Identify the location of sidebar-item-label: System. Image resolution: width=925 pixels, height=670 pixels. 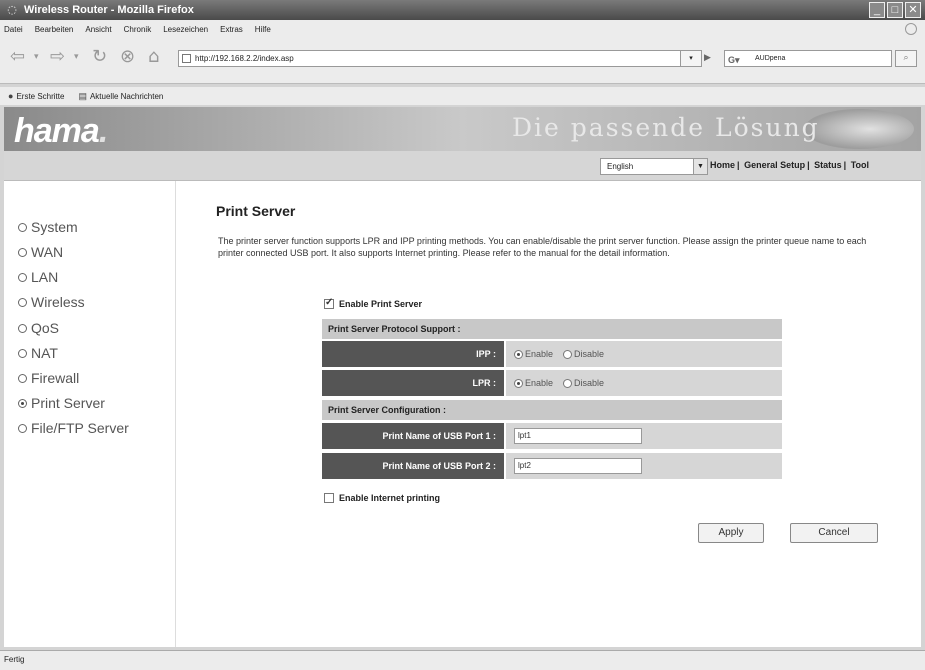
(54, 227).